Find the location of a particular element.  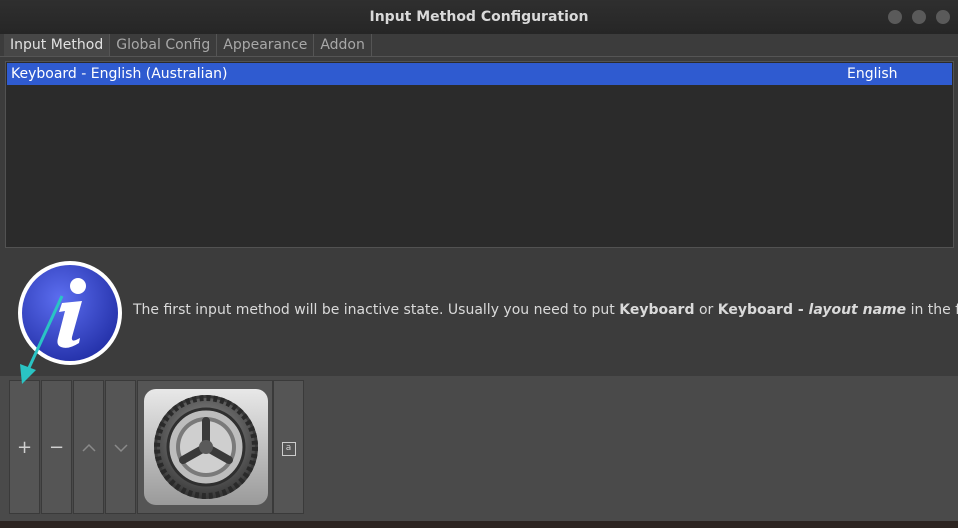

gear-icon is located at coordinates (206, 447).